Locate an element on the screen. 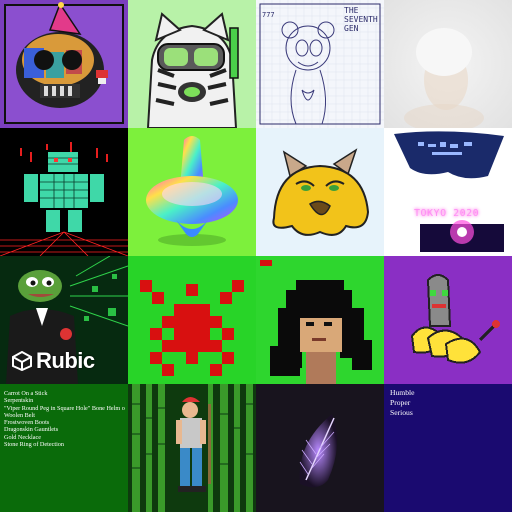 This screenshot has width=512, height=512. rubic-logo-lockup: Rubic is located at coordinates (53, 361).